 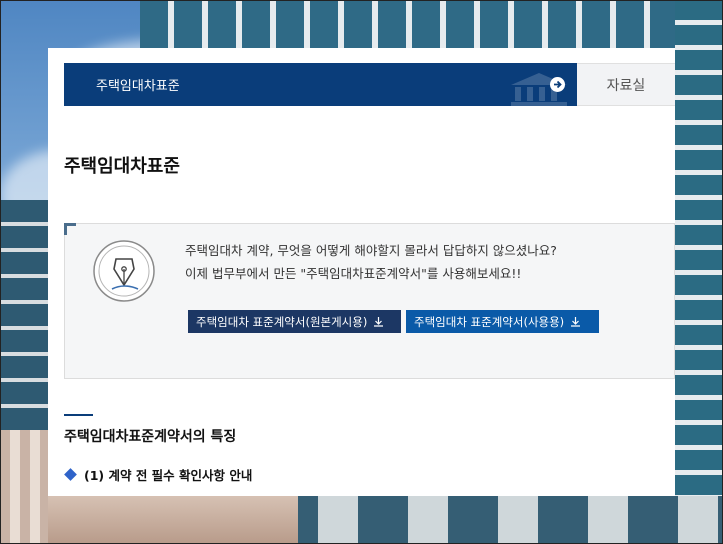 I want to click on arrow-right-icon, so click(x=557, y=84).